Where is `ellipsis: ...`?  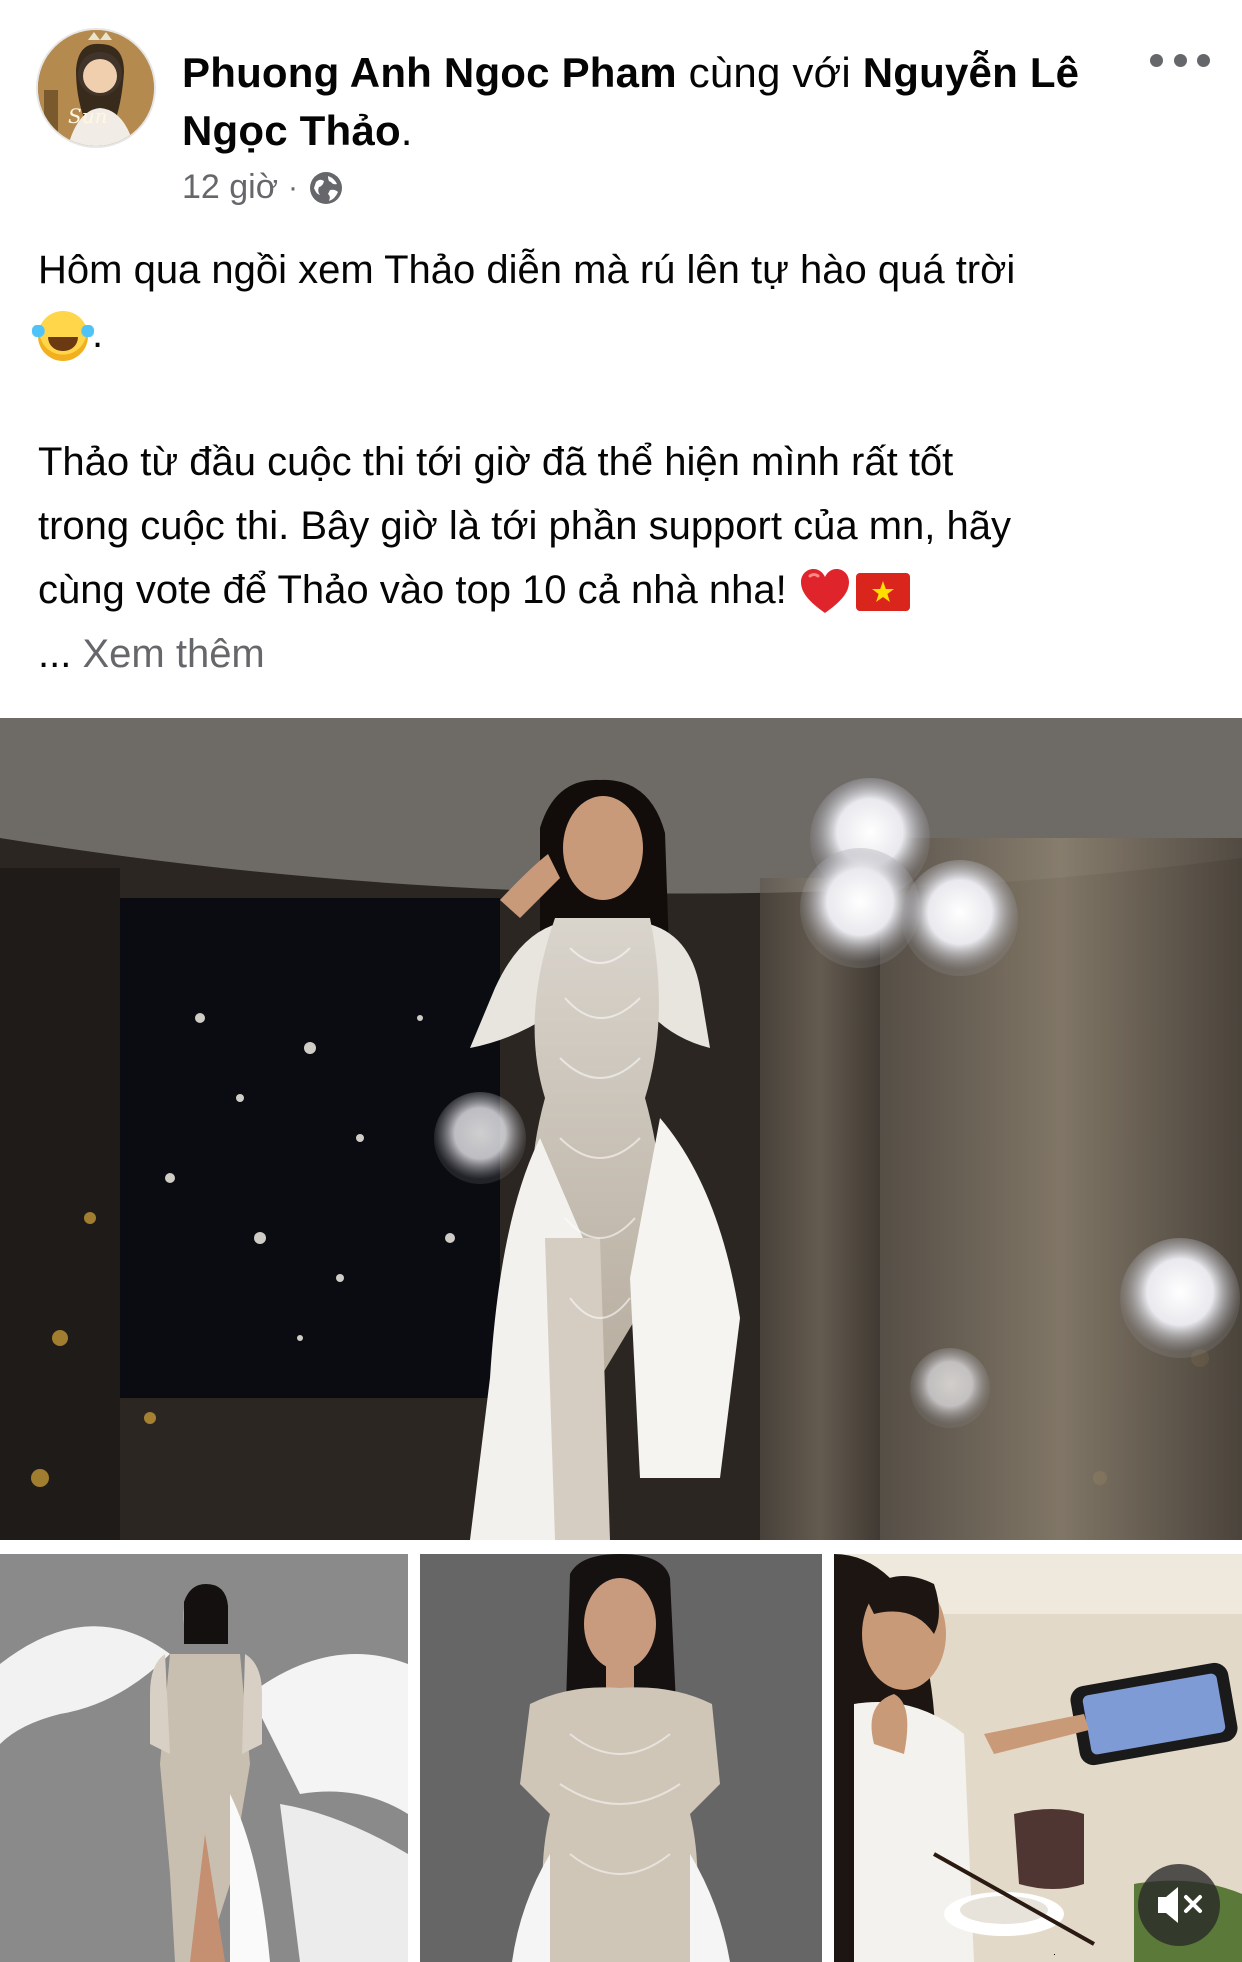 ellipsis: ... is located at coordinates (55, 654).